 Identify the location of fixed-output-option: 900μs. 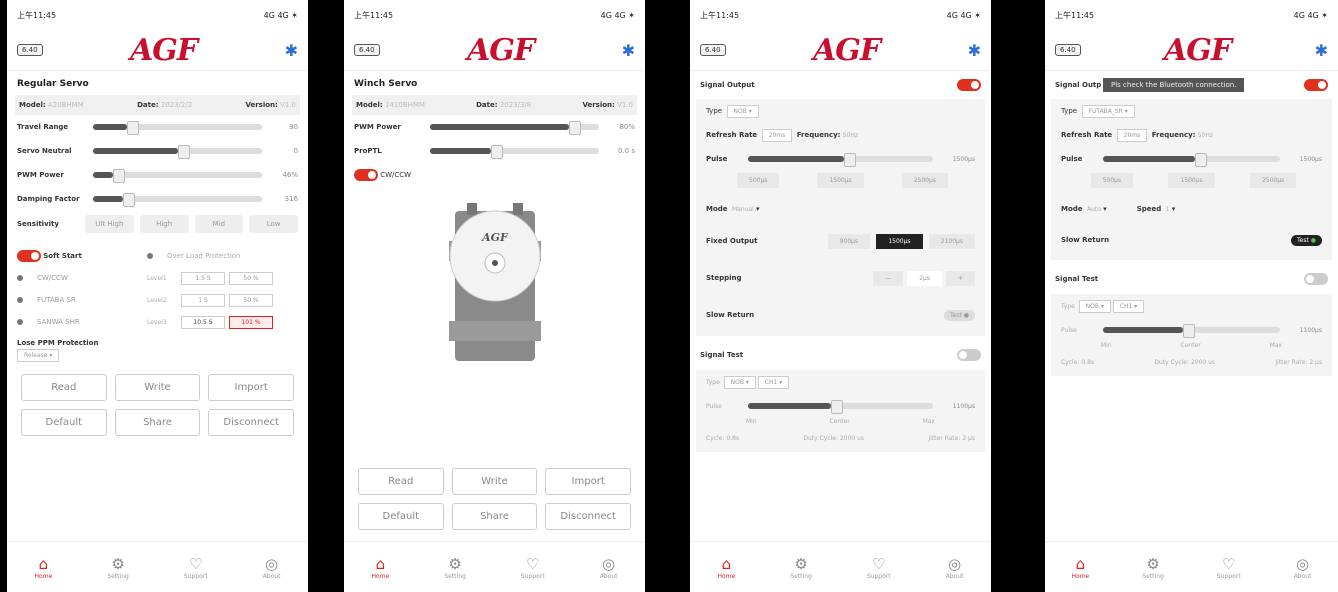
(849, 241).